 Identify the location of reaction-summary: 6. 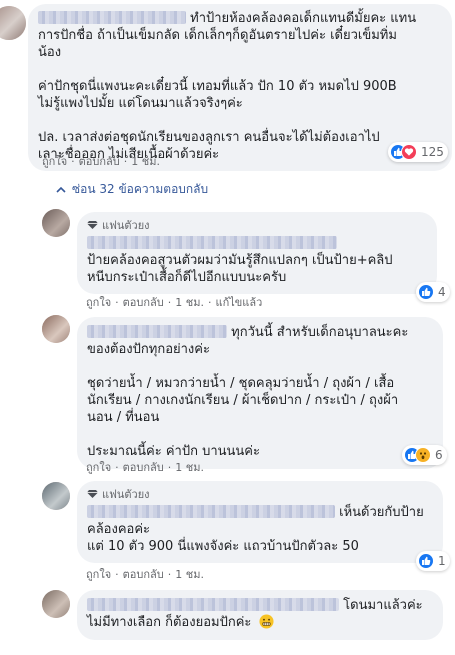
(424, 455).